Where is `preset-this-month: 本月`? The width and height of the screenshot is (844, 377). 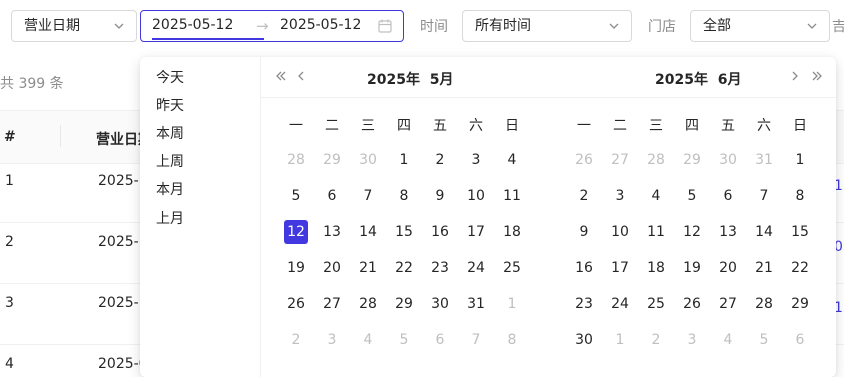 preset-this-month: 本月 is located at coordinates (170, 189).